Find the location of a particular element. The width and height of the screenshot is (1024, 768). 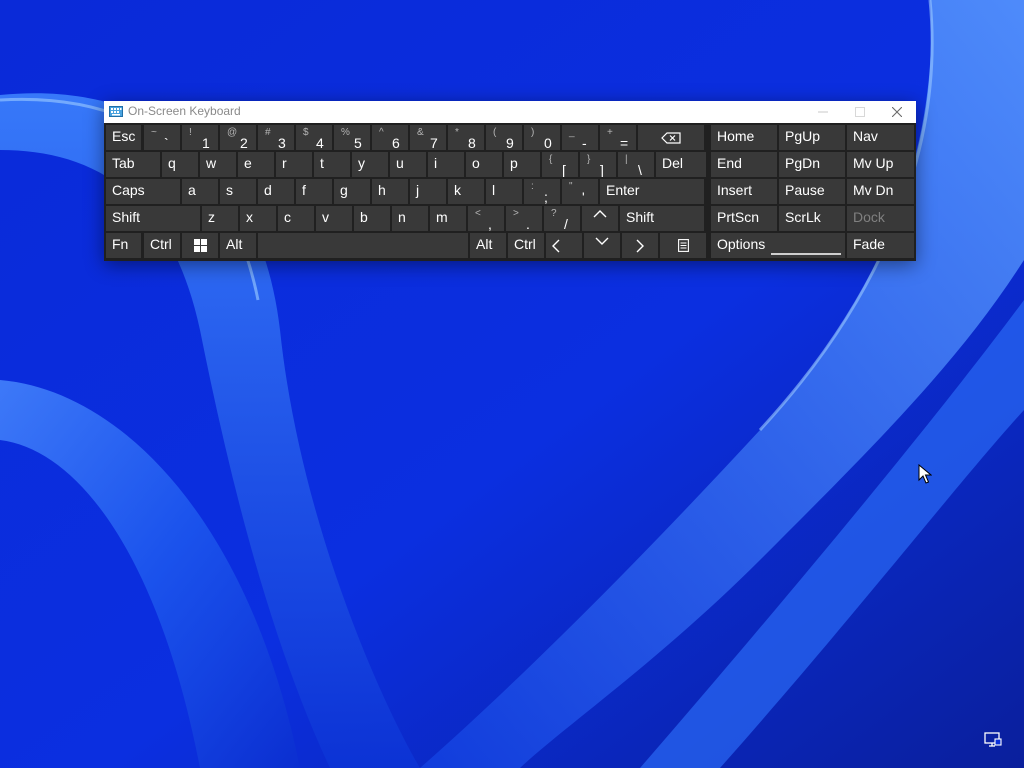

key-0: ) 0 is located at coordinates (542, 137).